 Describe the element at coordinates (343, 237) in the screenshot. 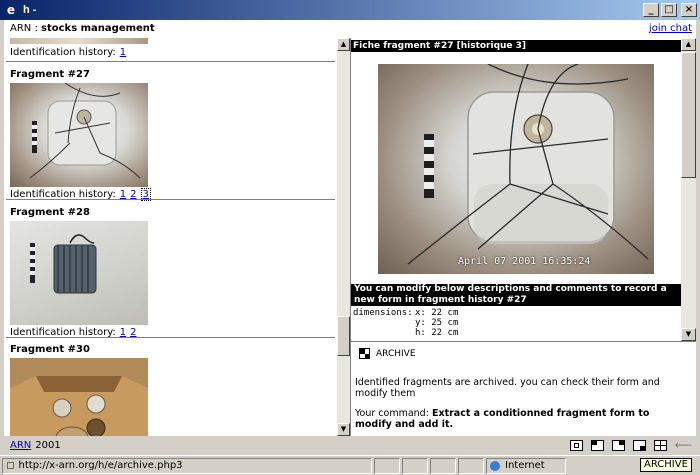

I see `left-pane-scrollbar: ▲ ▼` at that location.